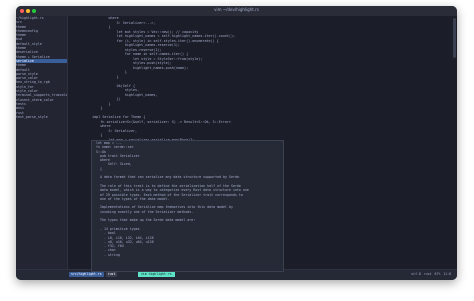  I want to click on title-bar: vim ~/dev/highlight.rs, so click(236, 11).